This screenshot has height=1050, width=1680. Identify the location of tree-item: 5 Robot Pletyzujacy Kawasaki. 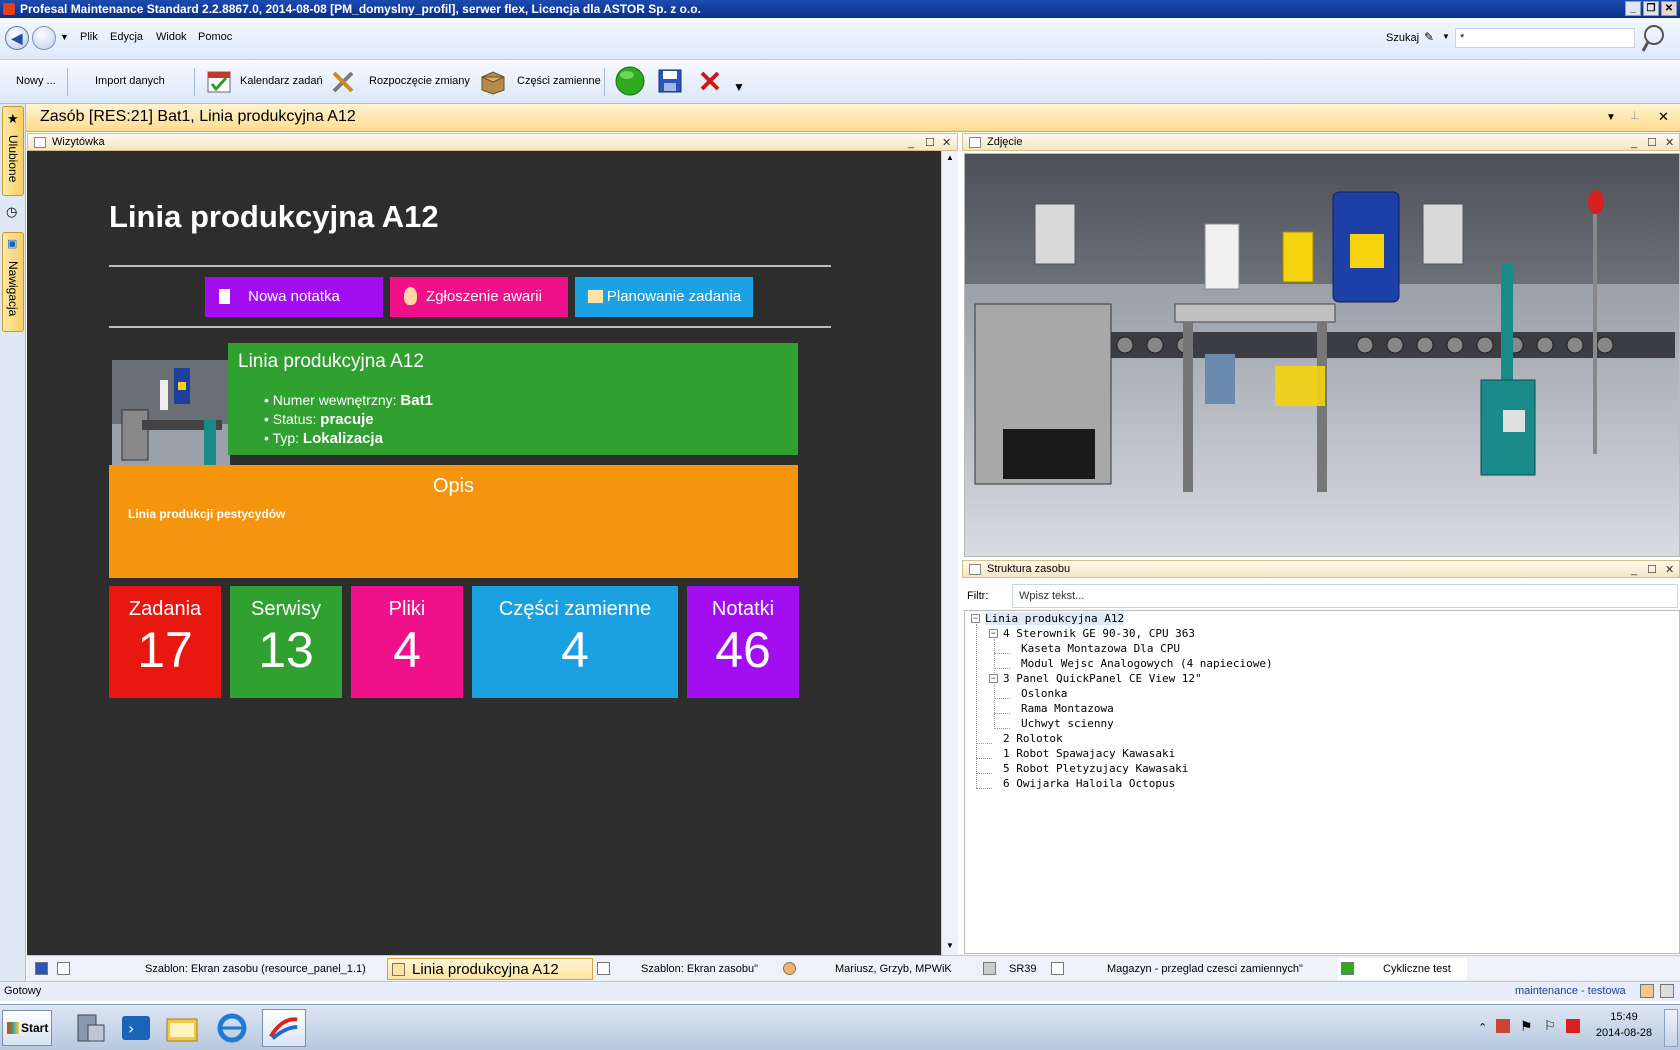
(1095, 768).